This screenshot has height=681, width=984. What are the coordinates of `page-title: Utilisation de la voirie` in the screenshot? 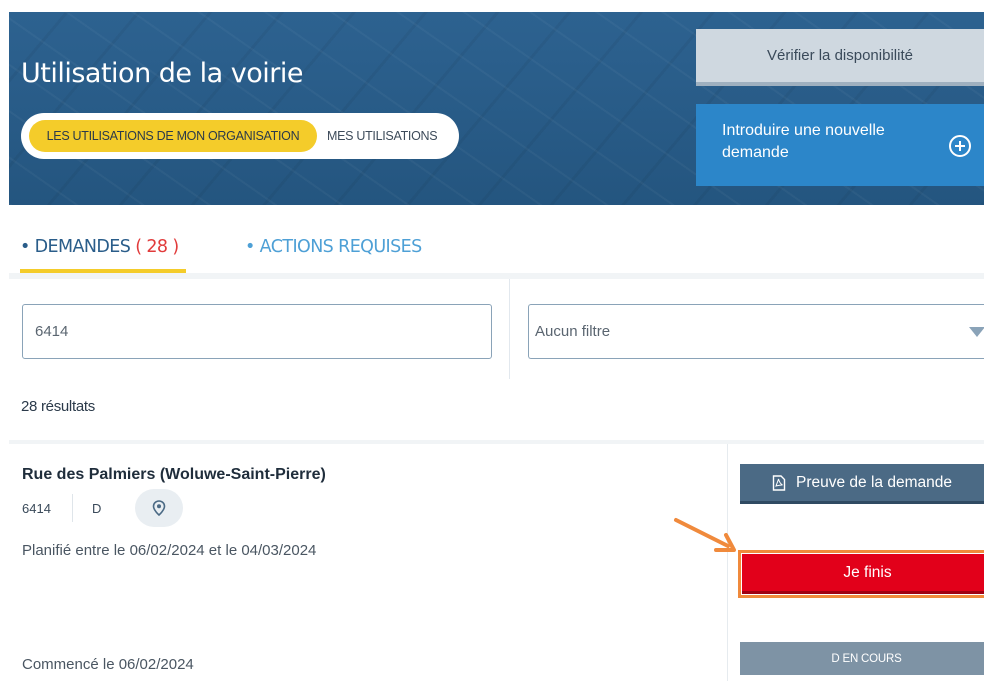 It's located at (162, 73).